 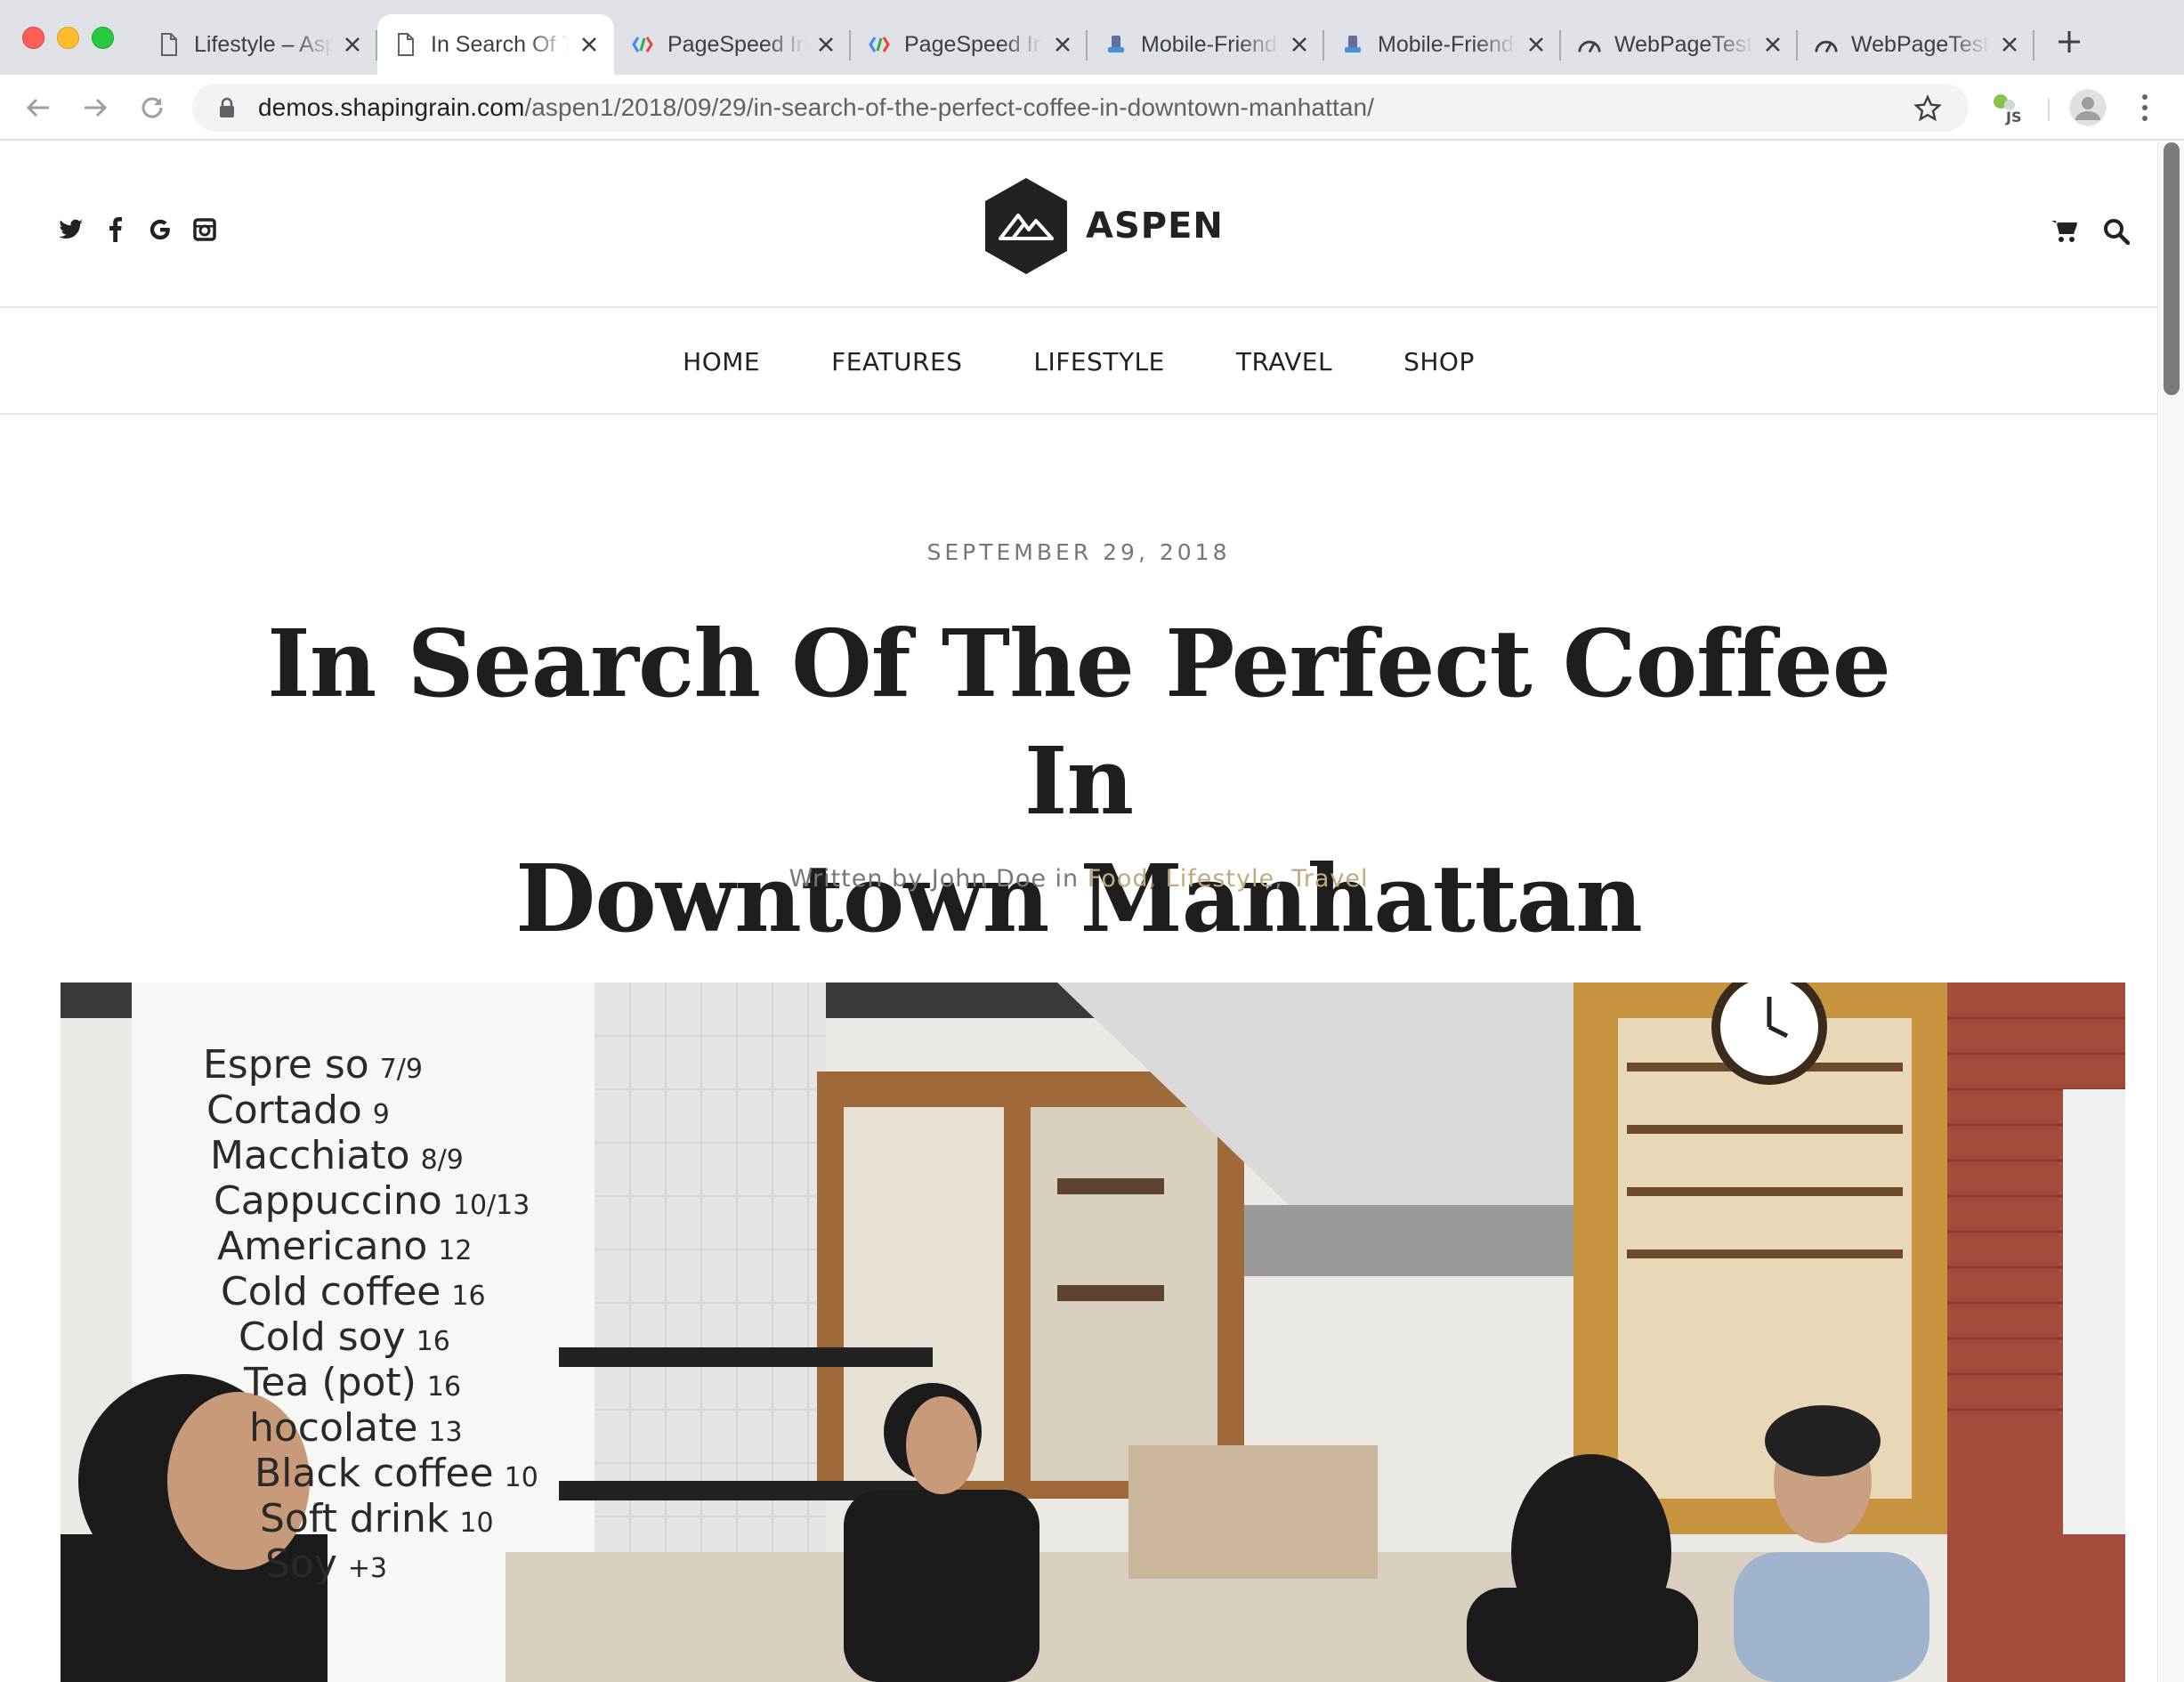 I want to click on menu-board-price: 16, so click(x=433, y=1341).